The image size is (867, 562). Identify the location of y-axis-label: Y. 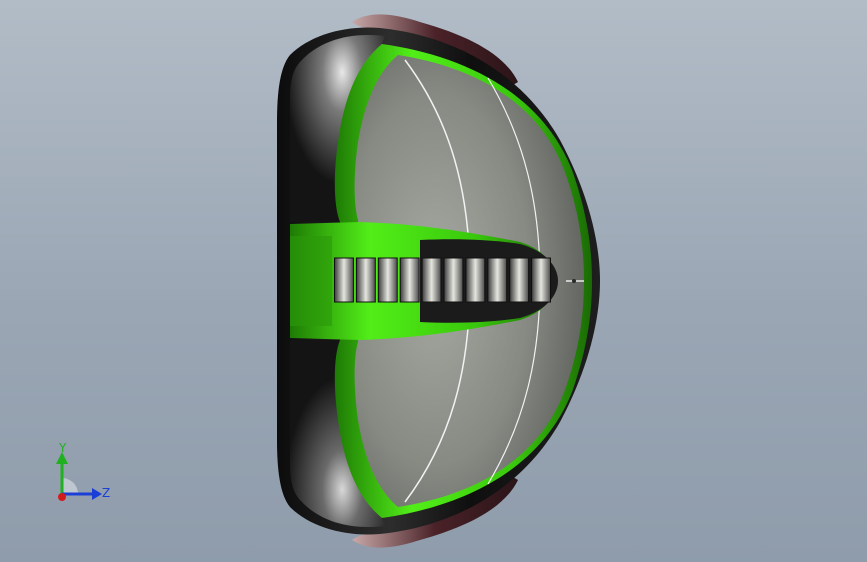
(62, 448).